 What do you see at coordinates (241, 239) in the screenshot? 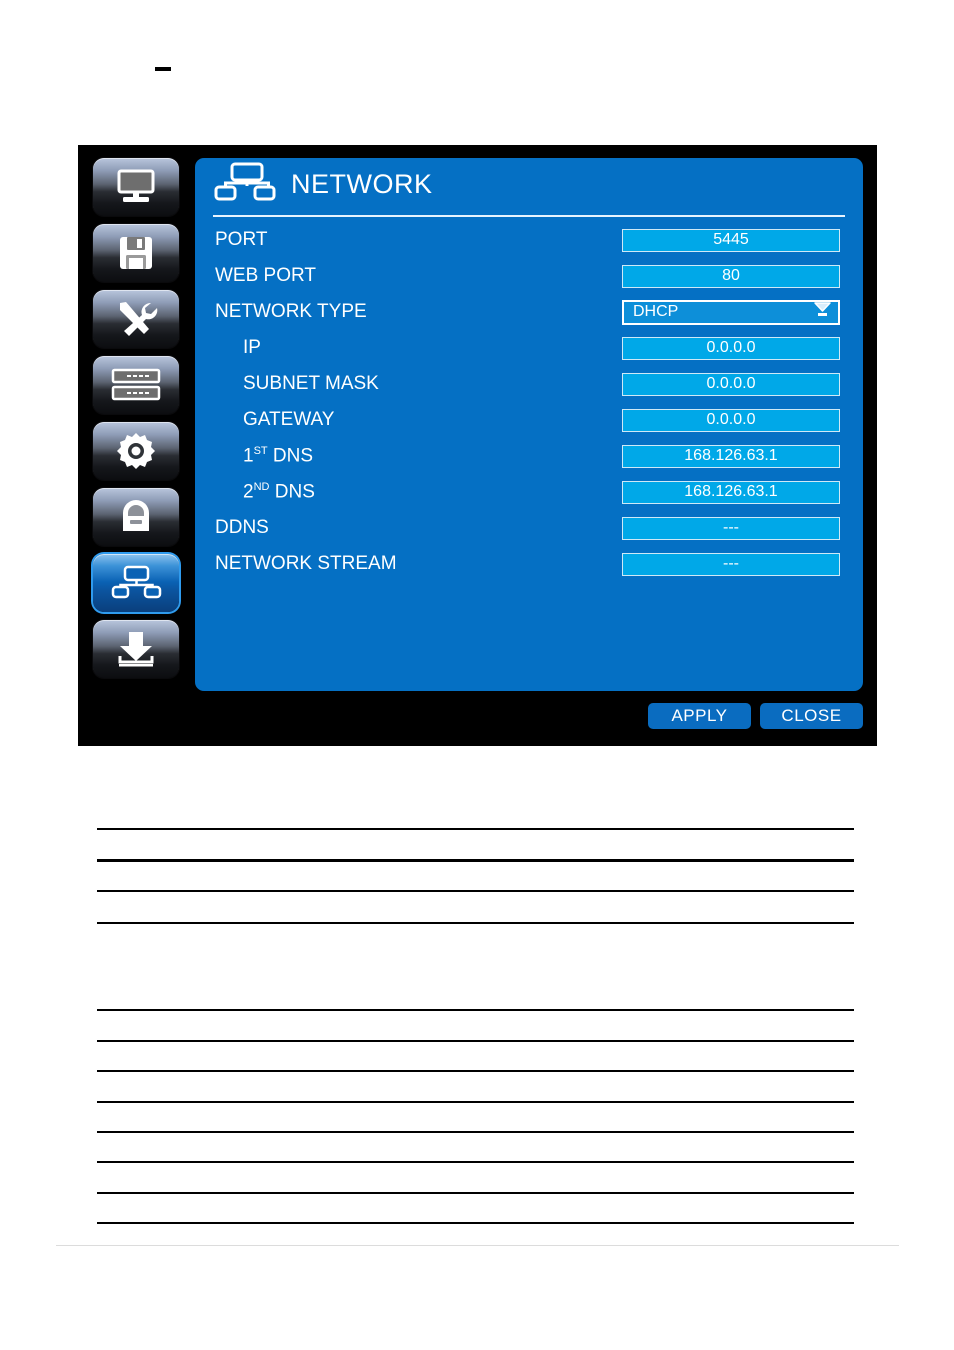
I see `settings-row-label: PORT` at bounding box center [241, 239].